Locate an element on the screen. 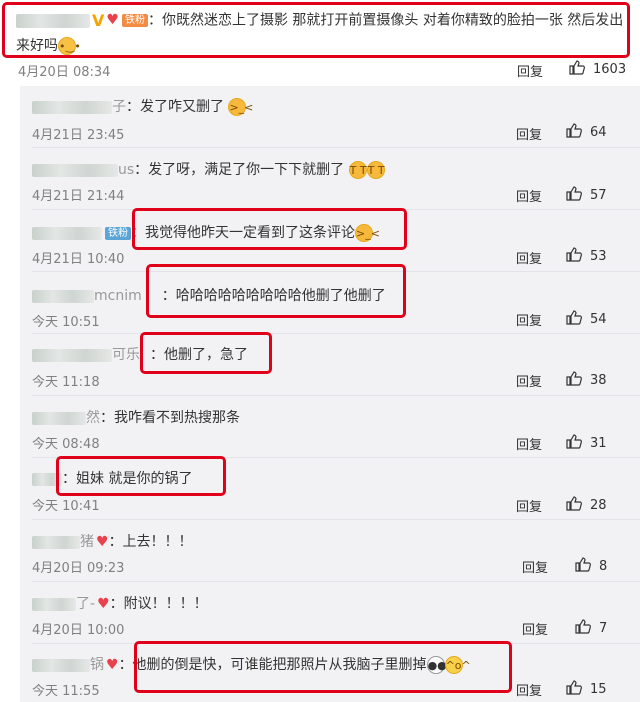  reply-time: 4月21日 10:40 is located at coordinates (78, 259).